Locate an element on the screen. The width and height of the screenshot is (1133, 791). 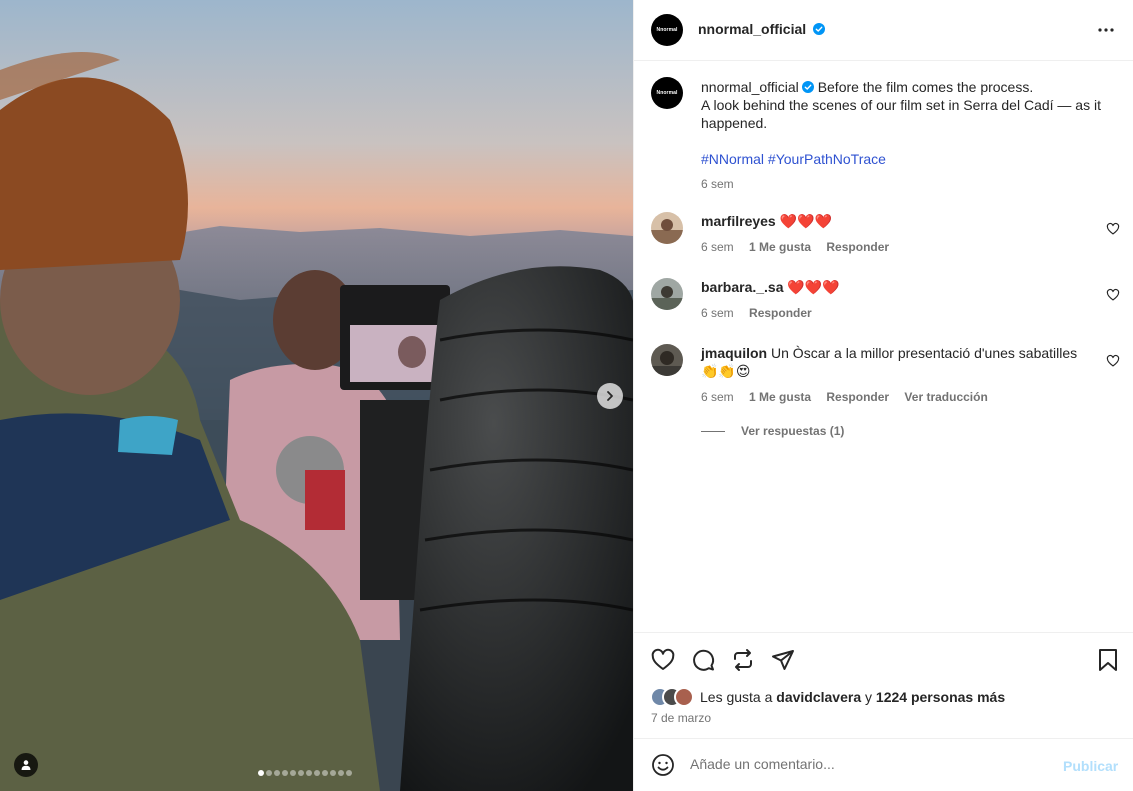
bookmark-icon is located at coordinates (1108, 660).